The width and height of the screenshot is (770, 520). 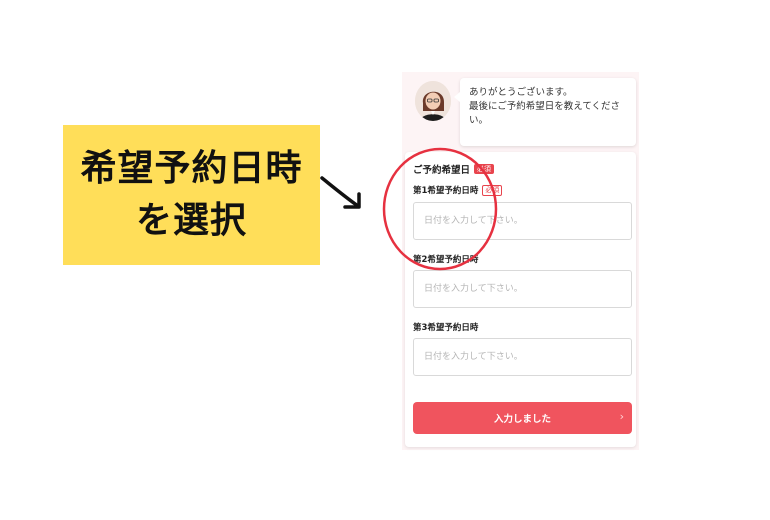 What do you see at coordinates (433, 101) in the screenshot?
I see `operator-avatar-icon` at bounding box center [433, 101].